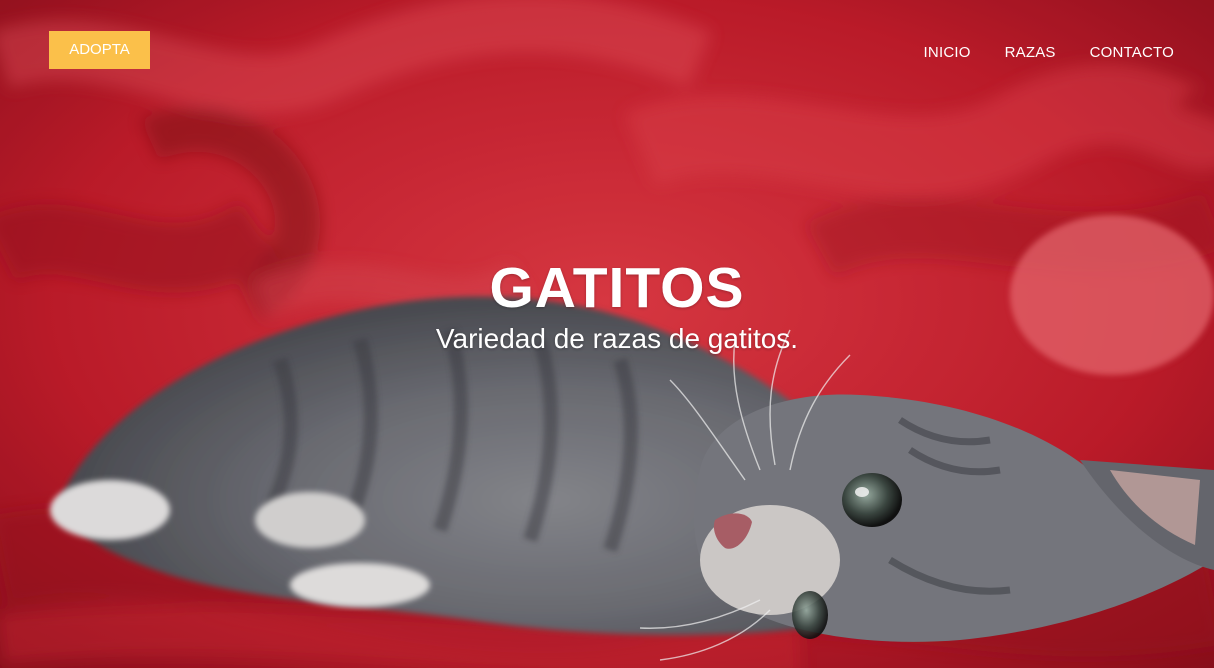 The height and width of the screenshot is (668, 1214). I want to click on adopt-button: ADOPTA, so click(99, 50).